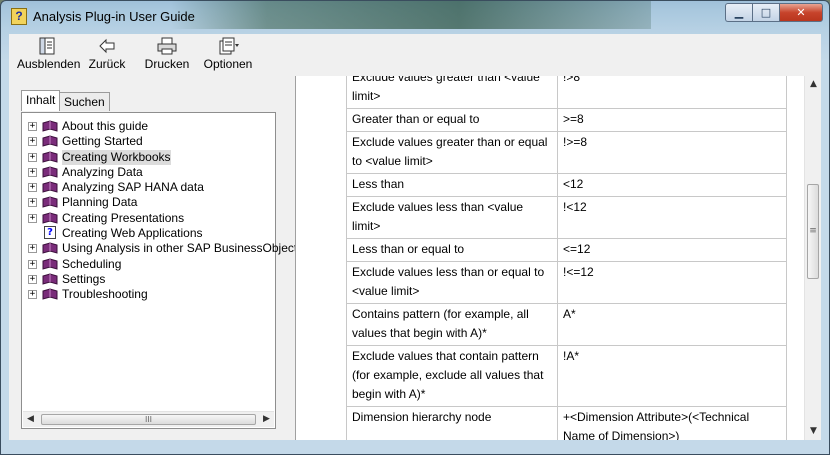 This screenshot has height=455, width=830. What do you see at coordinates (266, 419) in the screenshot?
I see `scroll-right-icon: ▶` at bounding box center [266, 419].